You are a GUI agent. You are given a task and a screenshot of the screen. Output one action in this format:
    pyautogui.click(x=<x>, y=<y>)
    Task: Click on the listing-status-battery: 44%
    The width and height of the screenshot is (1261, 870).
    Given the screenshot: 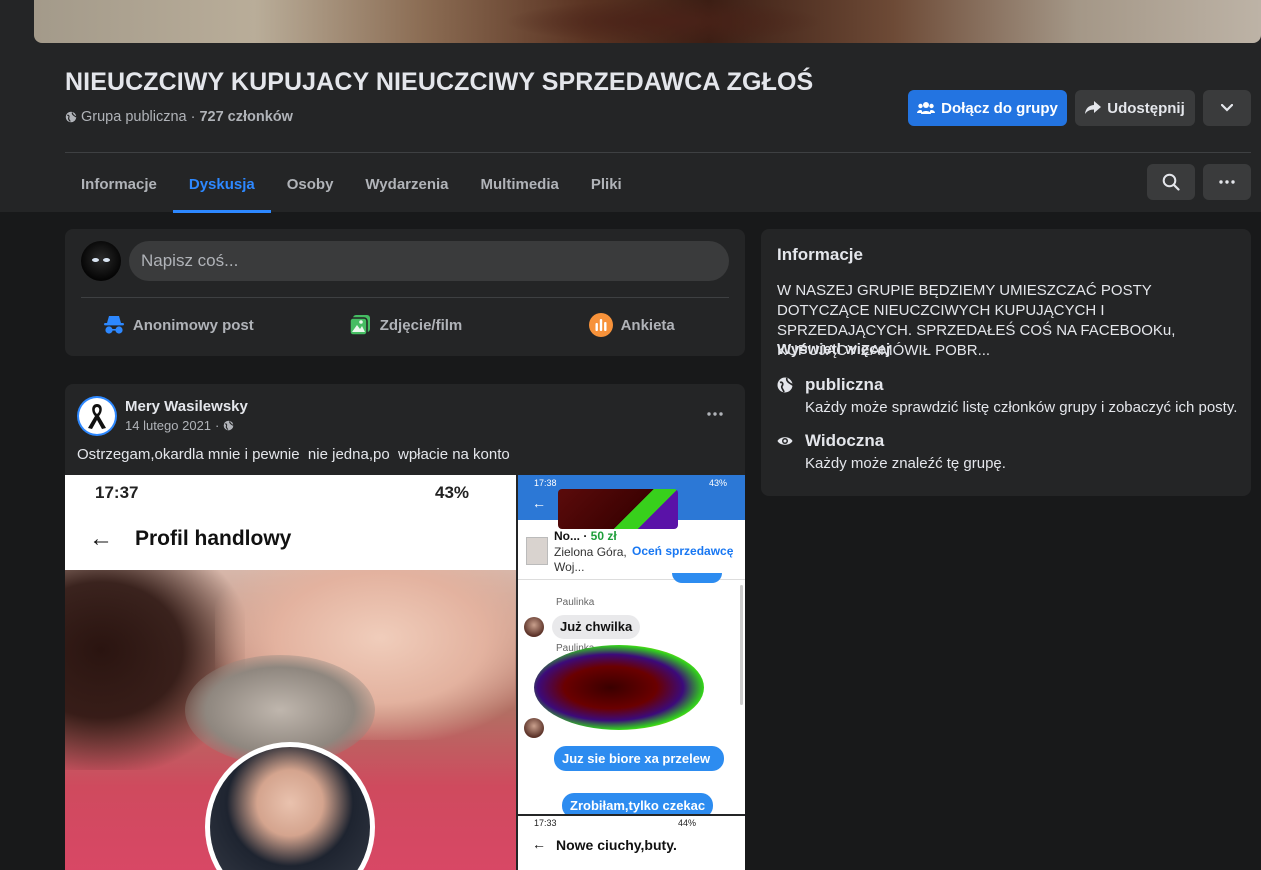 What is the action you would take?
    pyautogui.click(x=687, y=823)
    